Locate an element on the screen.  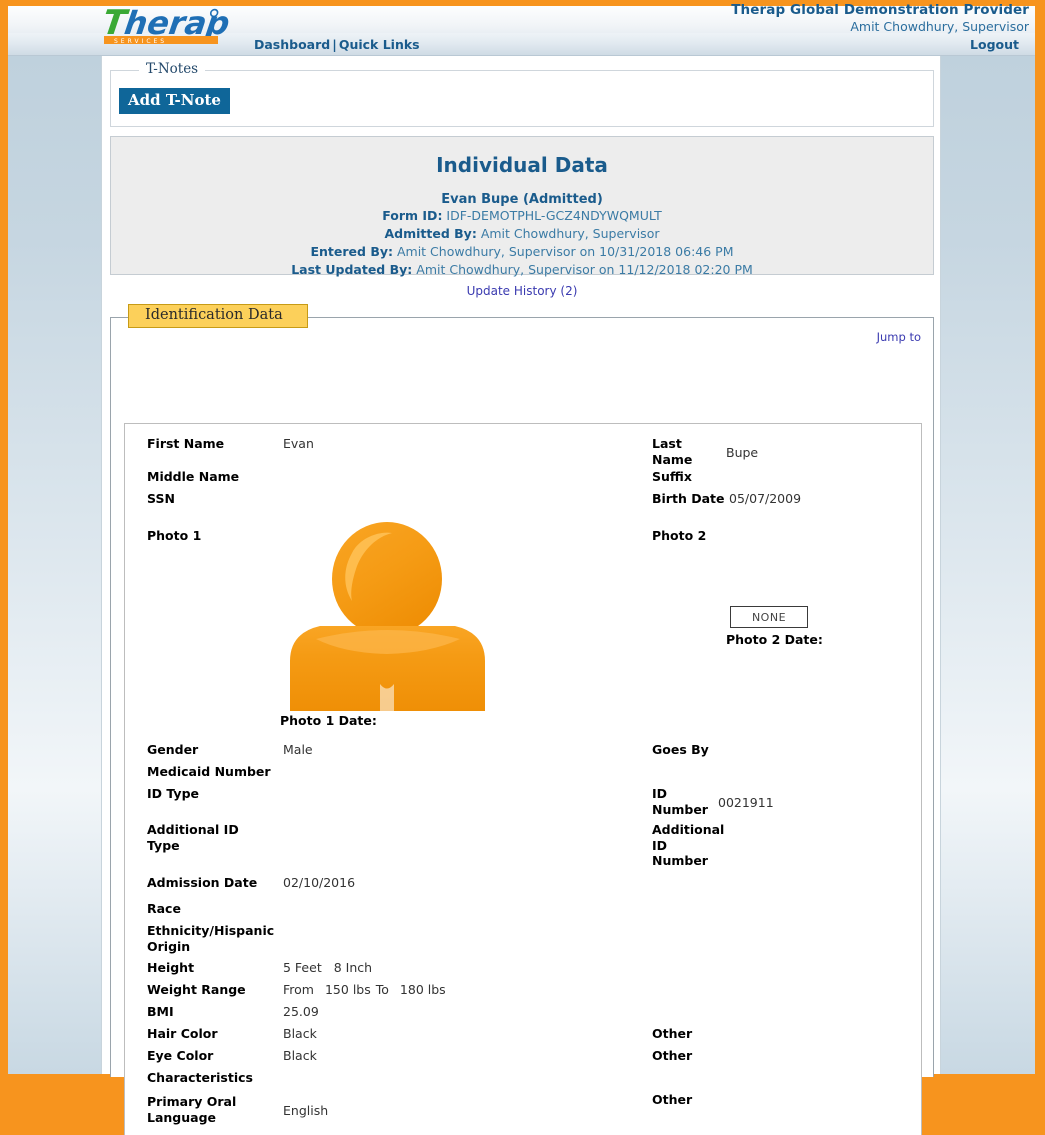
update-history-wrap: Update History (2) is located at coordinates (522, 291).